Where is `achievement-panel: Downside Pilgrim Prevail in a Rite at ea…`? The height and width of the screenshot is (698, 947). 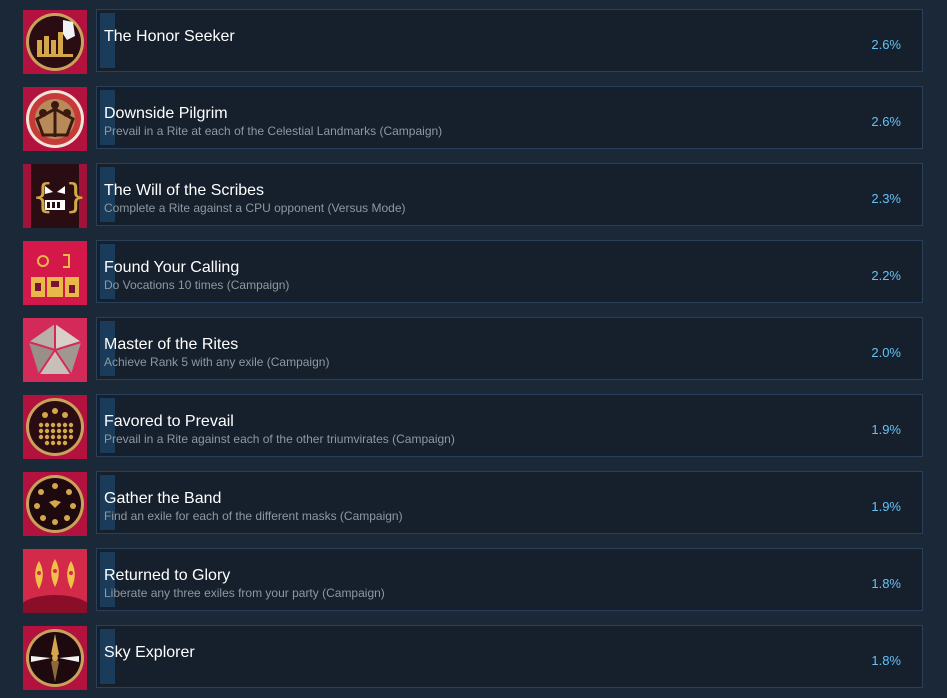 achievement-panel: Downside Pilgrim Prevail in a Rite at ea… is located at coordinates (509, 117).